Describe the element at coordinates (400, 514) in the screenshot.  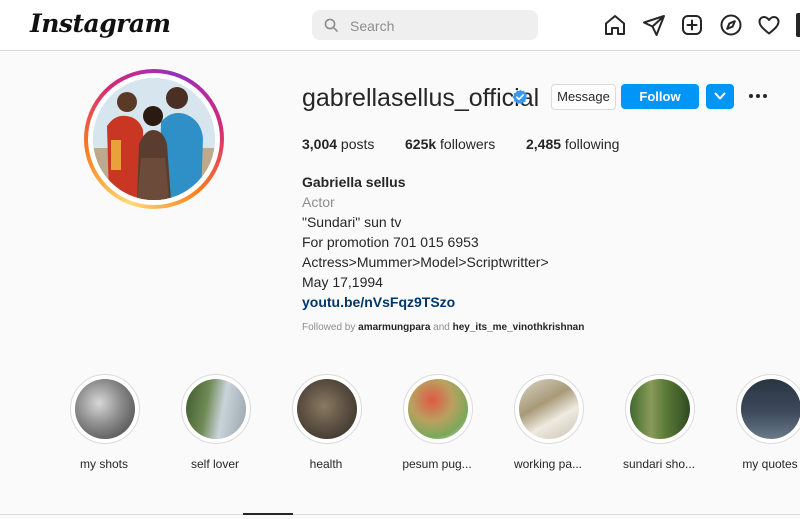
I see `tabs-divider` at that location.